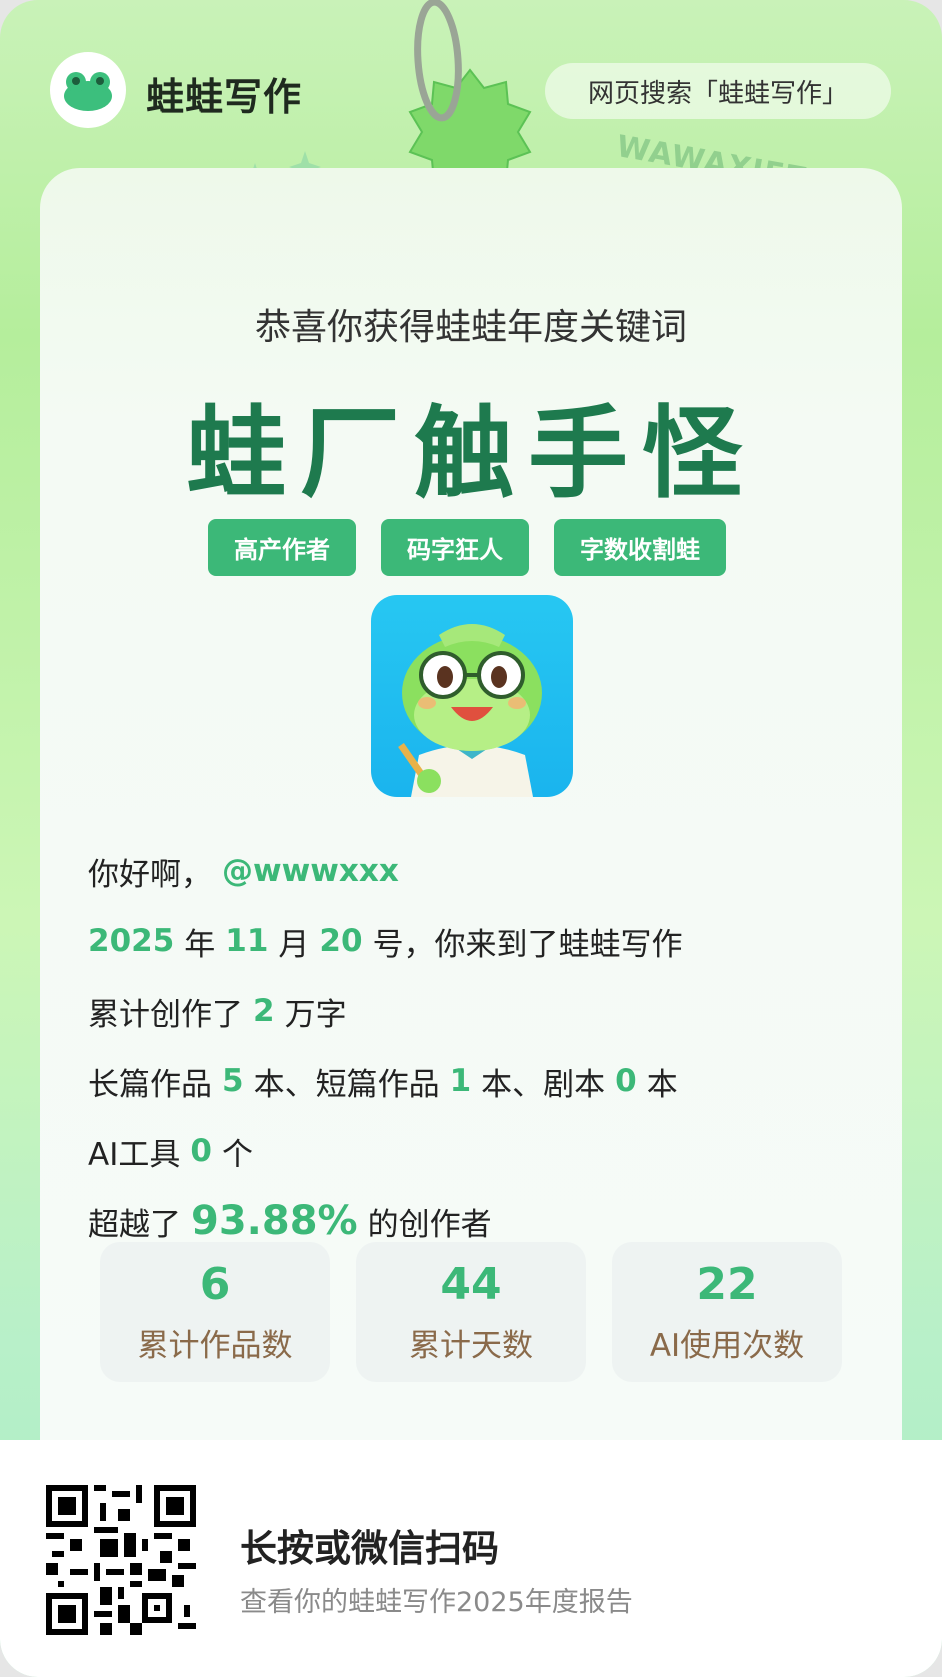 The image size is (942, 1677). I want to click on stat-value: 22, so click(727, 1285).